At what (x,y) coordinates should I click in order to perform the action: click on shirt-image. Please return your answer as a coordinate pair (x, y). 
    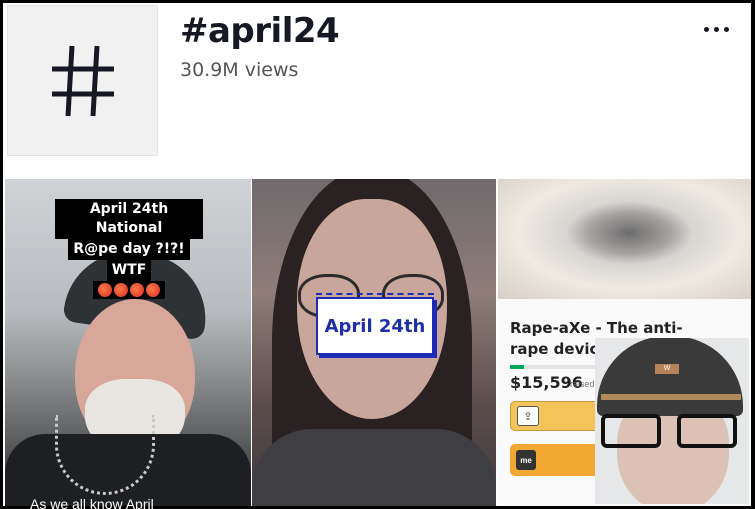
    Looking at the image, I should click on (374, 467).